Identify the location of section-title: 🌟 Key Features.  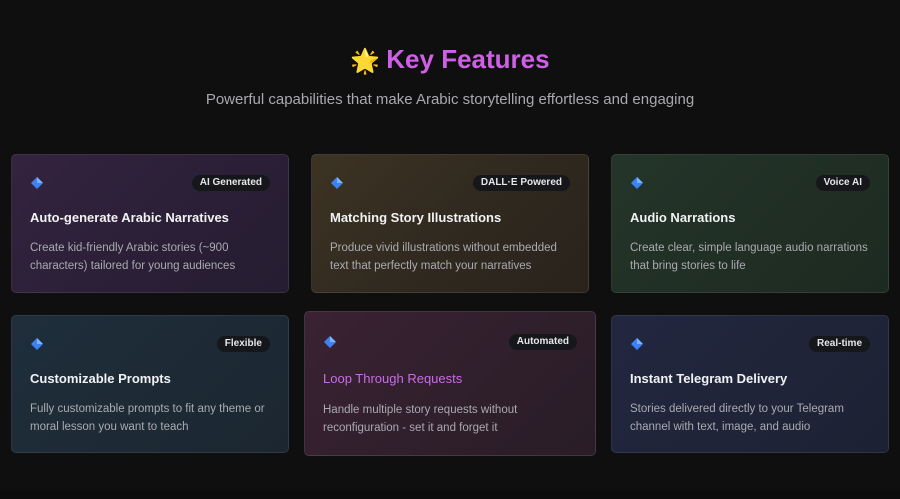
(450, 60).